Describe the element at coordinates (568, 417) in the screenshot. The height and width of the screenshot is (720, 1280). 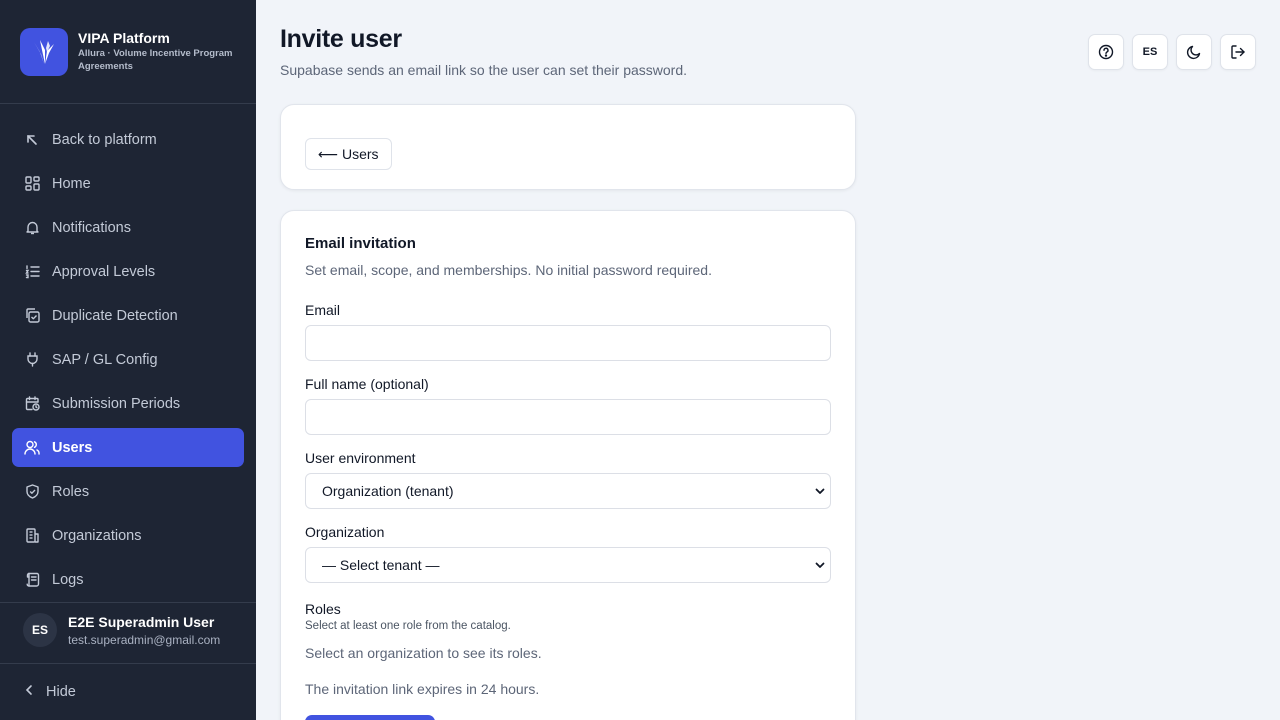
I see `fullname-field` at that location.